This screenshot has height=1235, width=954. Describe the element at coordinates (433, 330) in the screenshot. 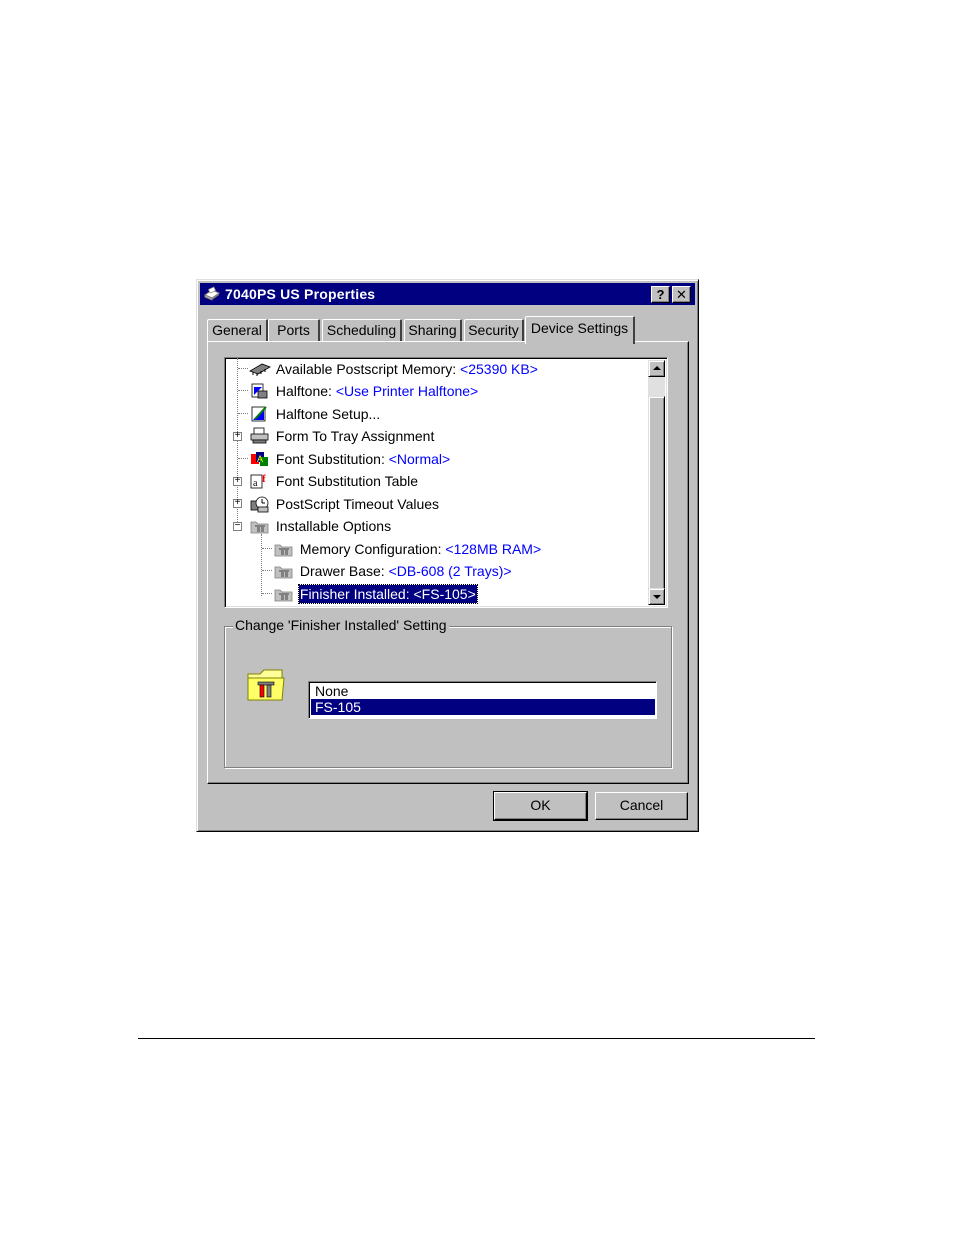

I see `tab-sharing: Sharing` at that location.